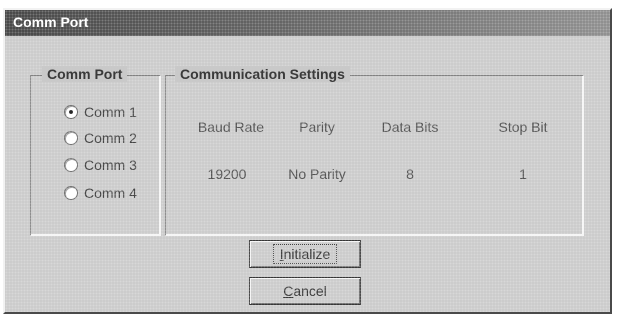  Describe the element at coordinates (262, 74) in the screenshot. I see `settings-group-legend: Communication Settings` at that location.